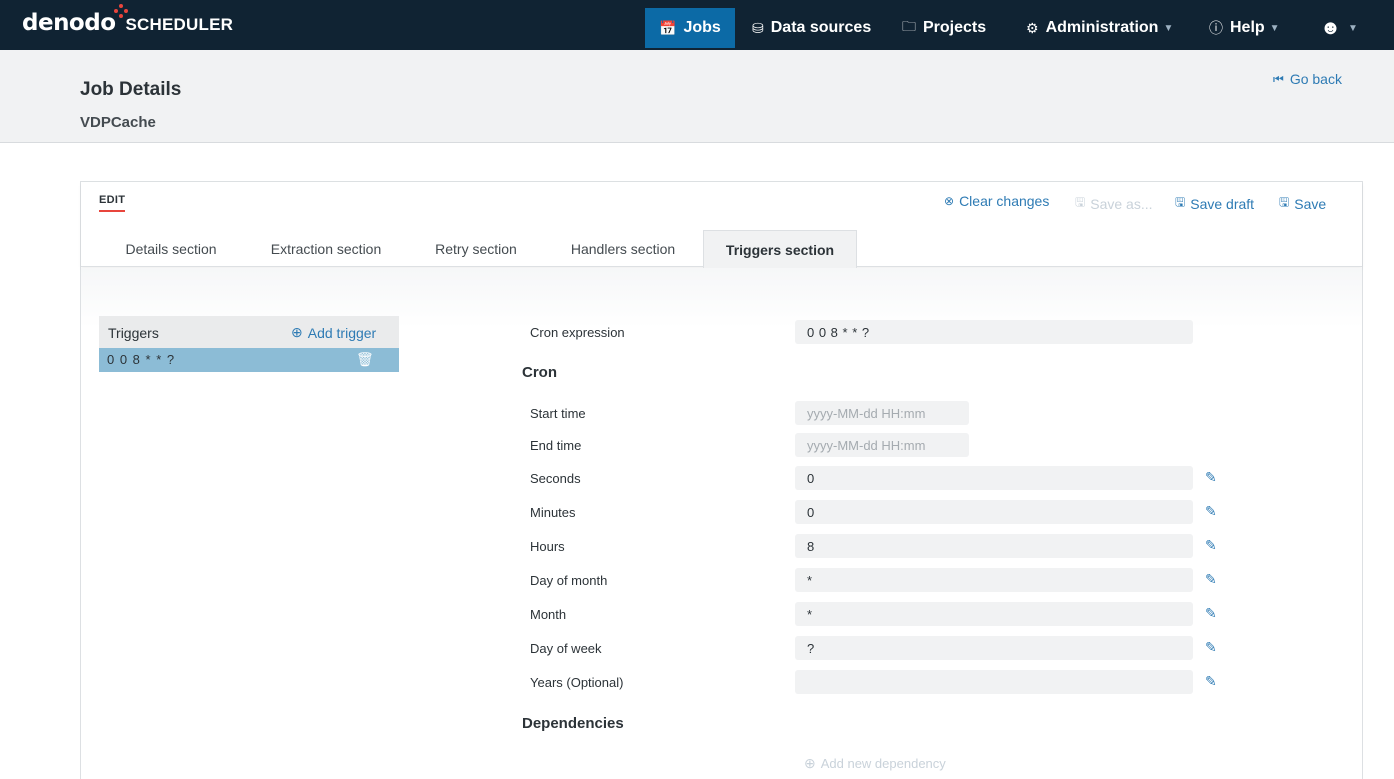 The height and width of the screenshot is (779, 1394). I want to click on denodo-scheduler-logo: denodo SCHEDULER, so click(128, 20).